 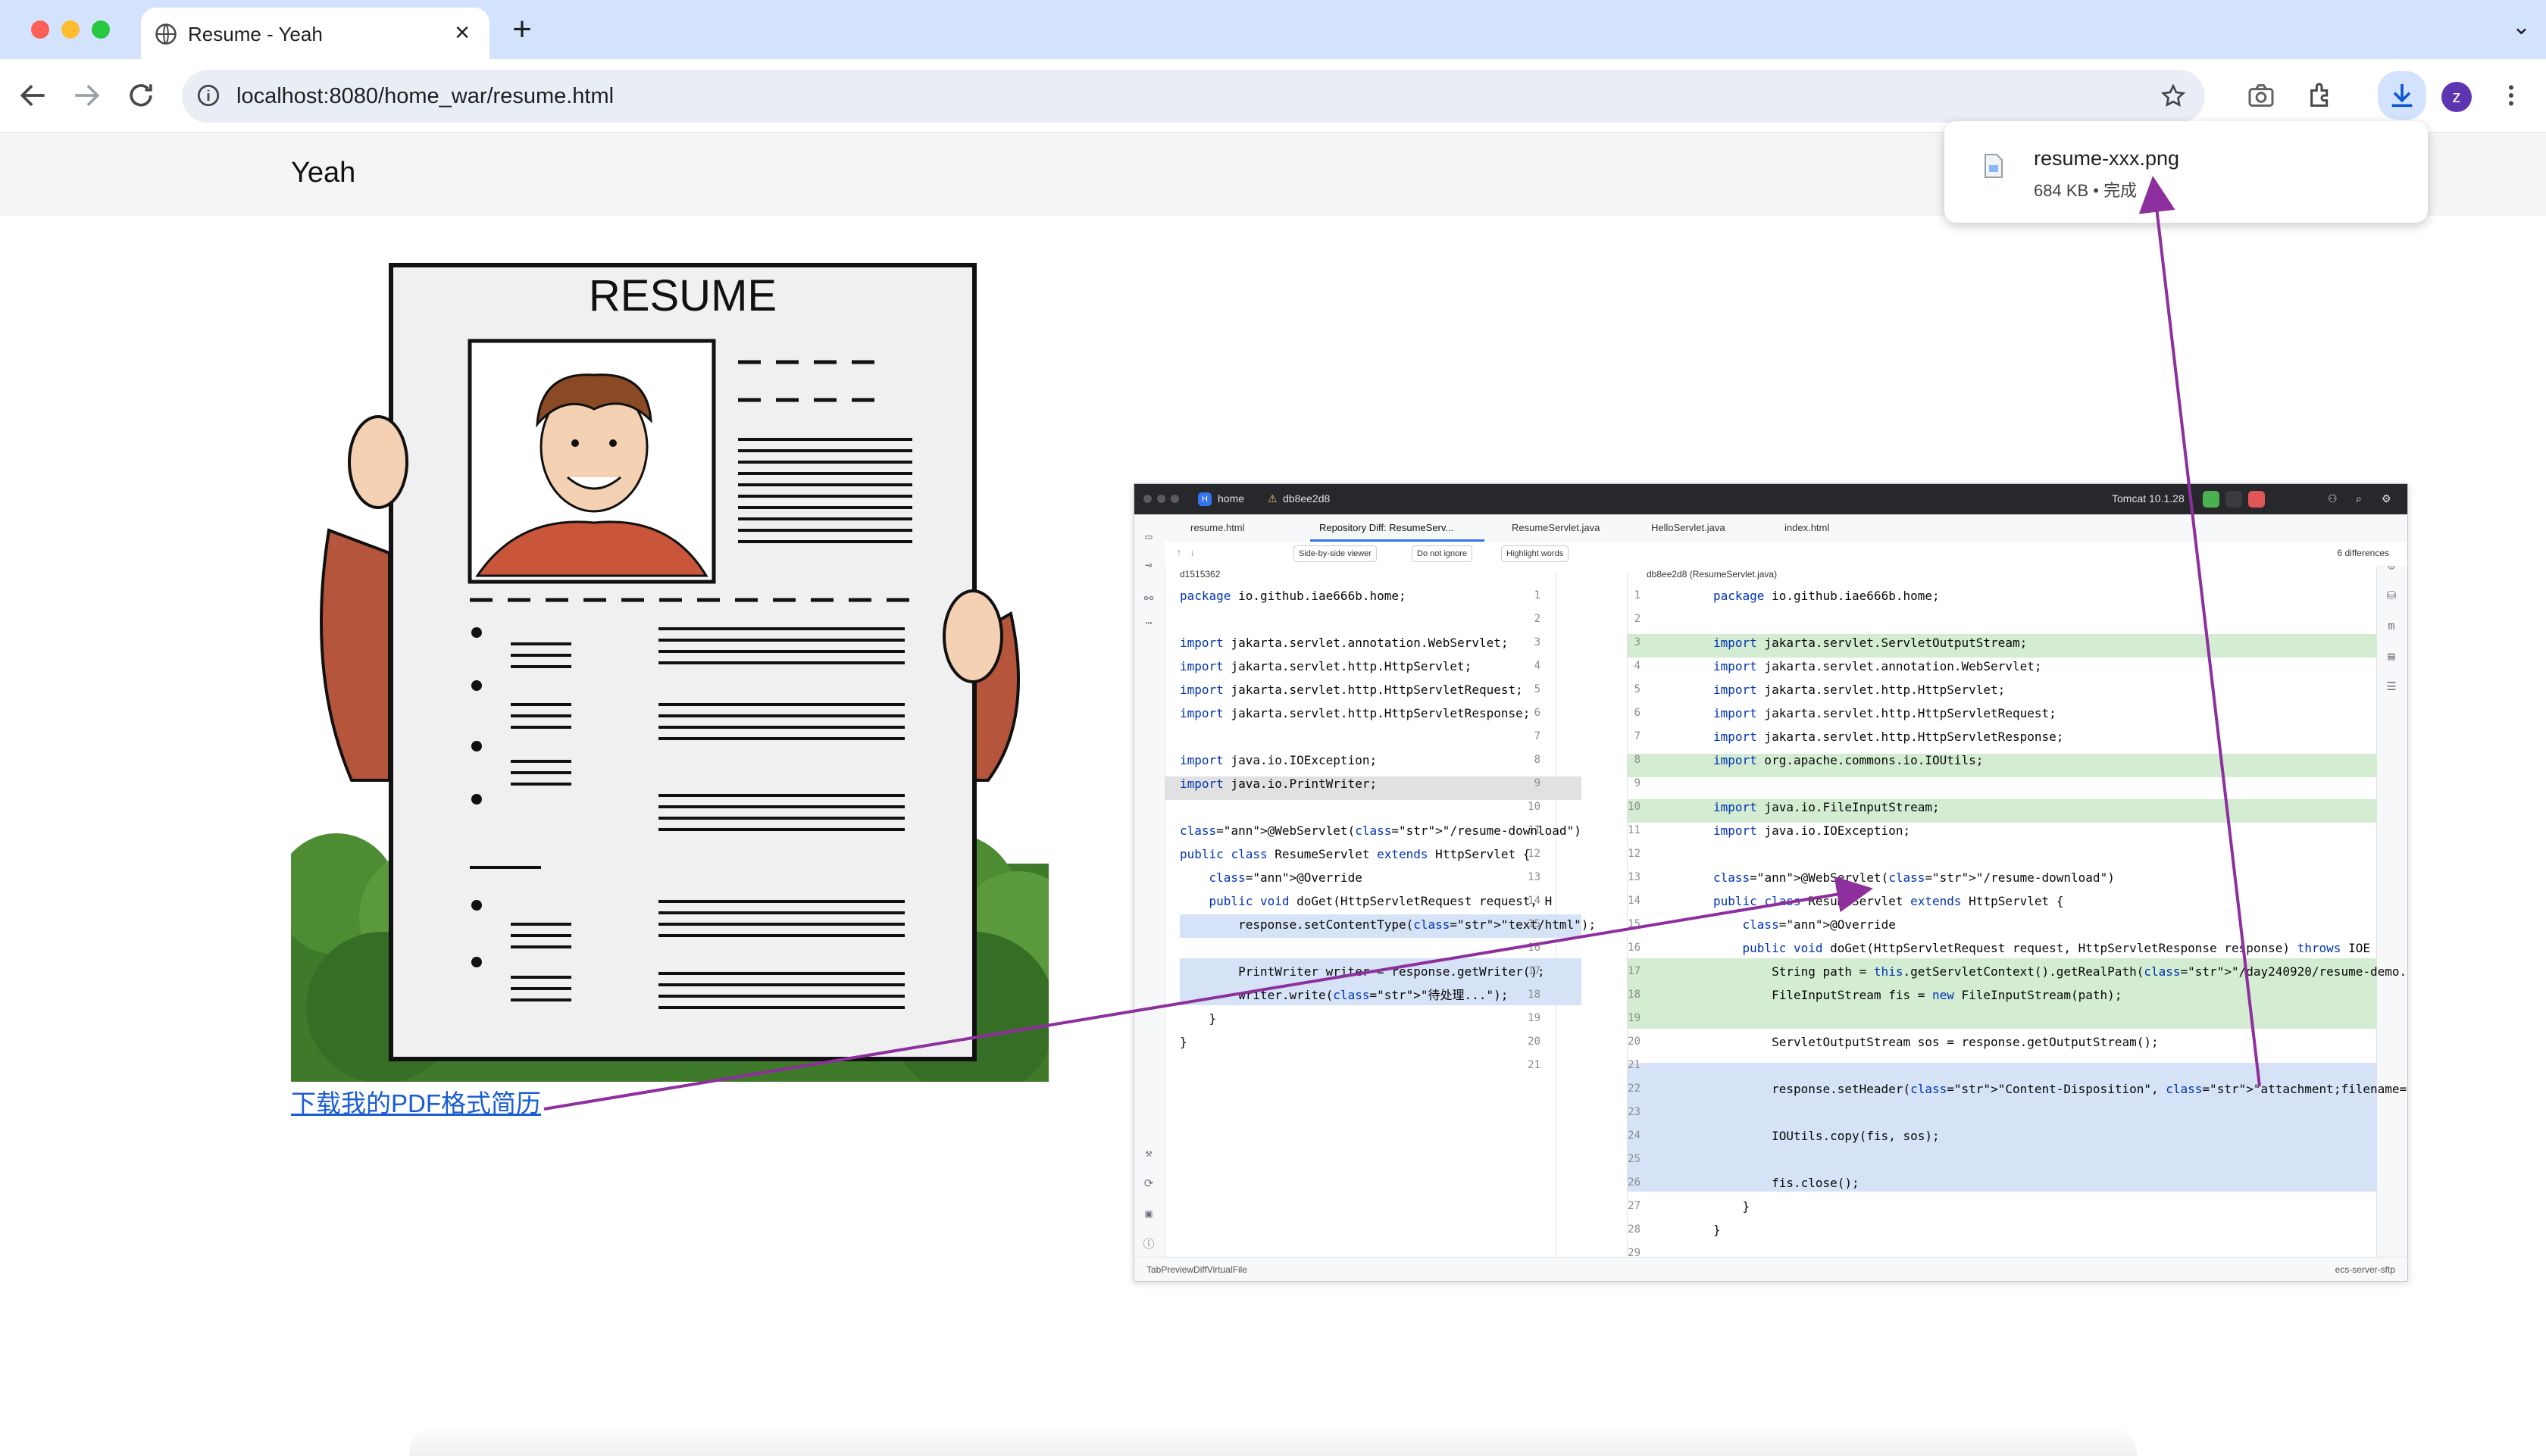 What do you see at coordinates (1149, 1153) in the screenshot?
I see `build-icon: ⚒` at bounding box center [1149, 1153].